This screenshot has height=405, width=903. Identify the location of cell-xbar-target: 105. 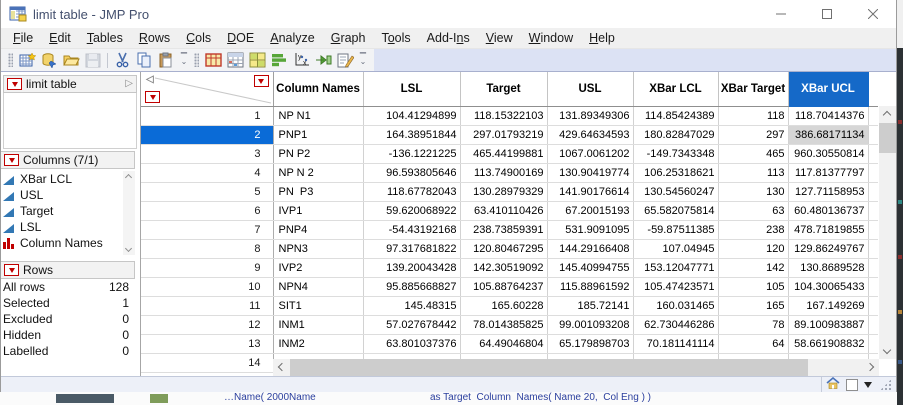
(753, 287).